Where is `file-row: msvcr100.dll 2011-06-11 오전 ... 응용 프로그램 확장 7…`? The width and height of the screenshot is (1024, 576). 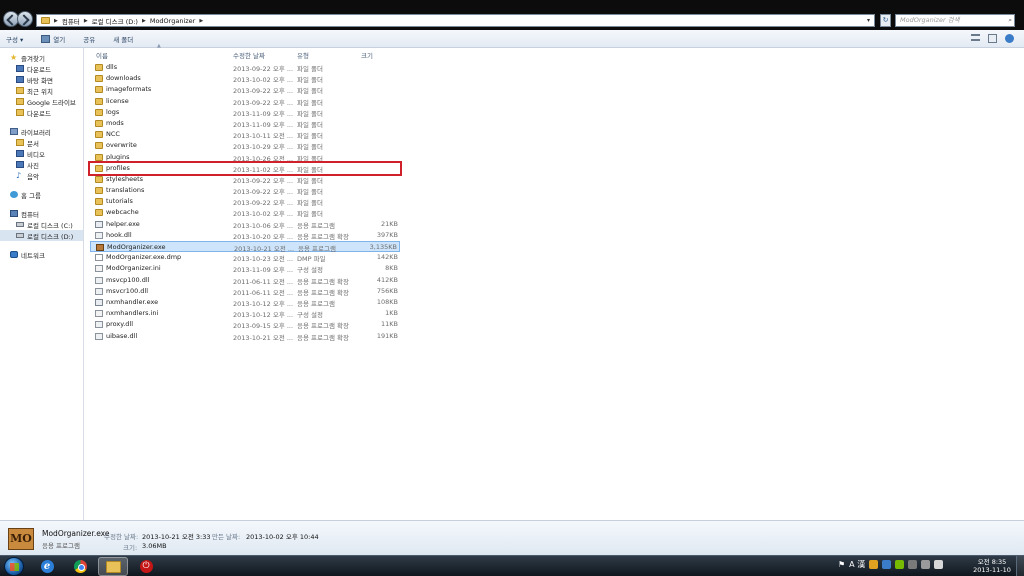 file-row: msvcr100.dll 2011-06-11 오전 ... 응용 프로그램 확장 7… is located at coordinates (245, 291).